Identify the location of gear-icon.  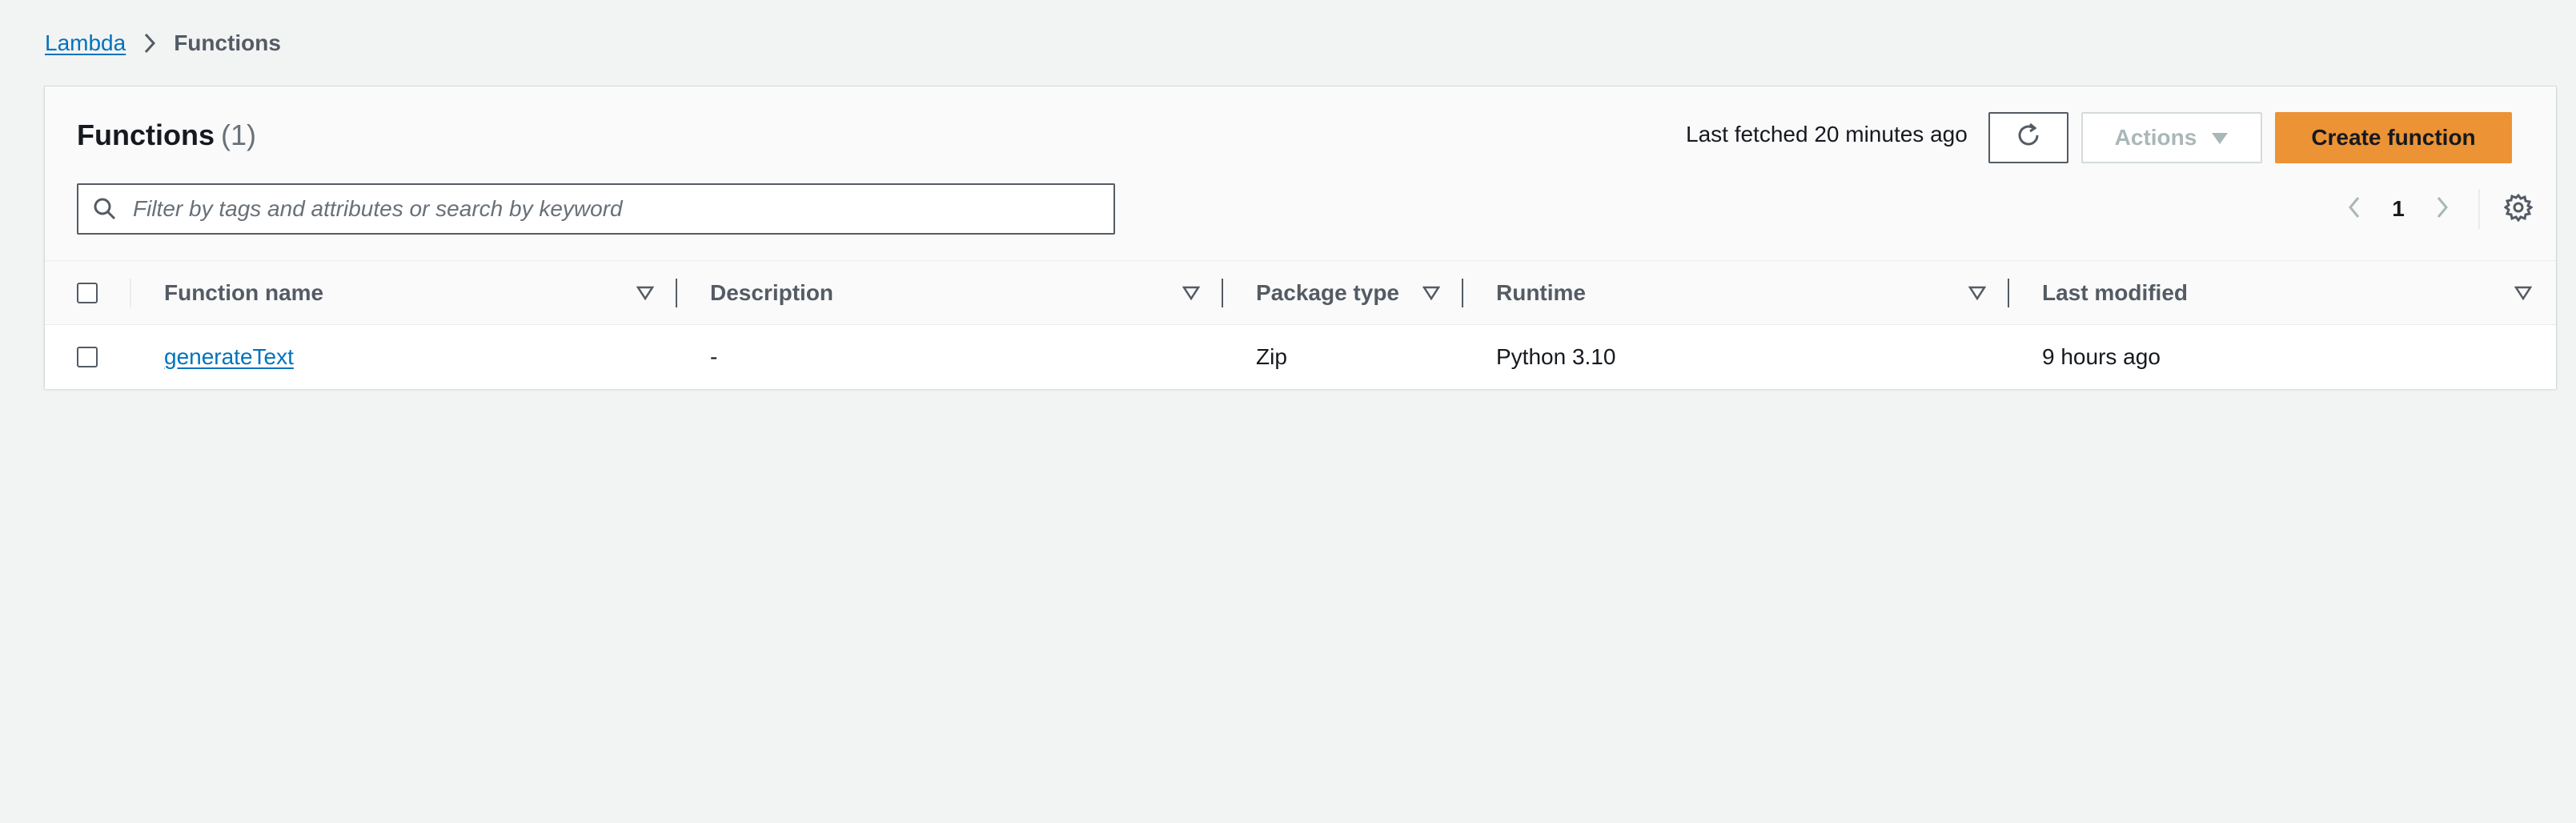
(2518, 210).